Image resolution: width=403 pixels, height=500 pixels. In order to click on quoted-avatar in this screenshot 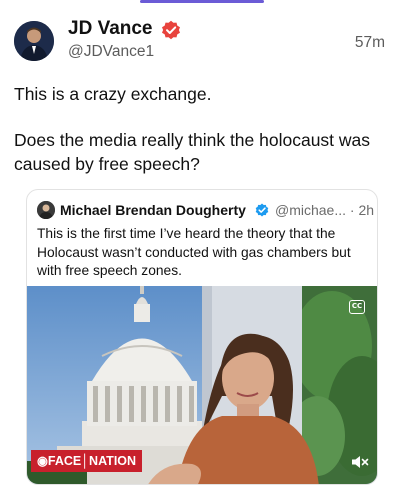, I will do `click(46, 210)`.